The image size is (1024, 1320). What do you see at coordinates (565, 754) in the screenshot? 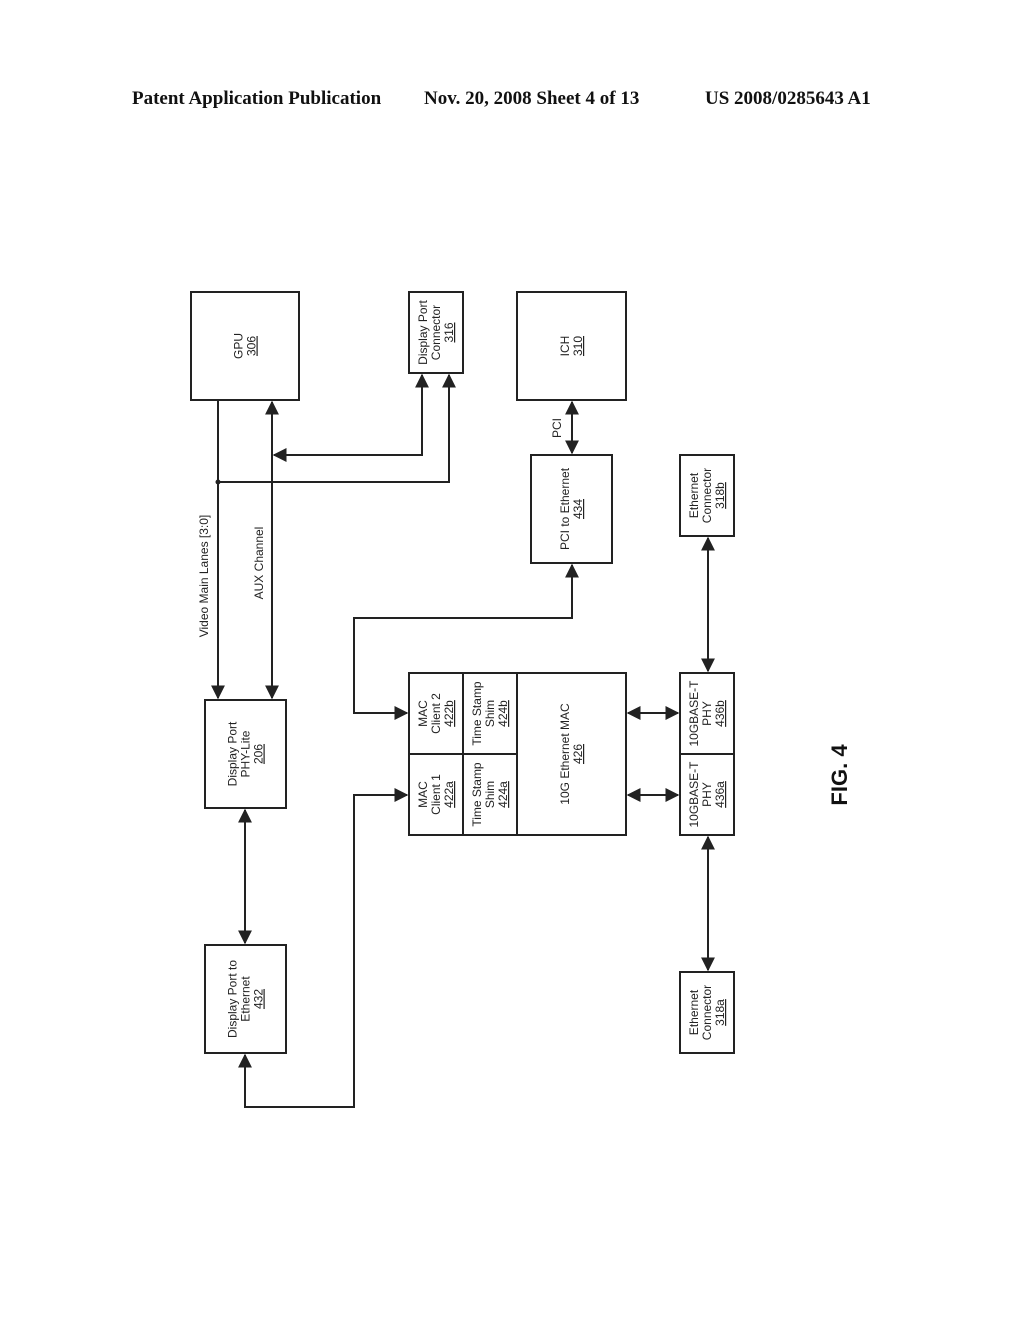
I see `block-text-line: 10G Ethernet MAC` at bounding box center [565, 754].